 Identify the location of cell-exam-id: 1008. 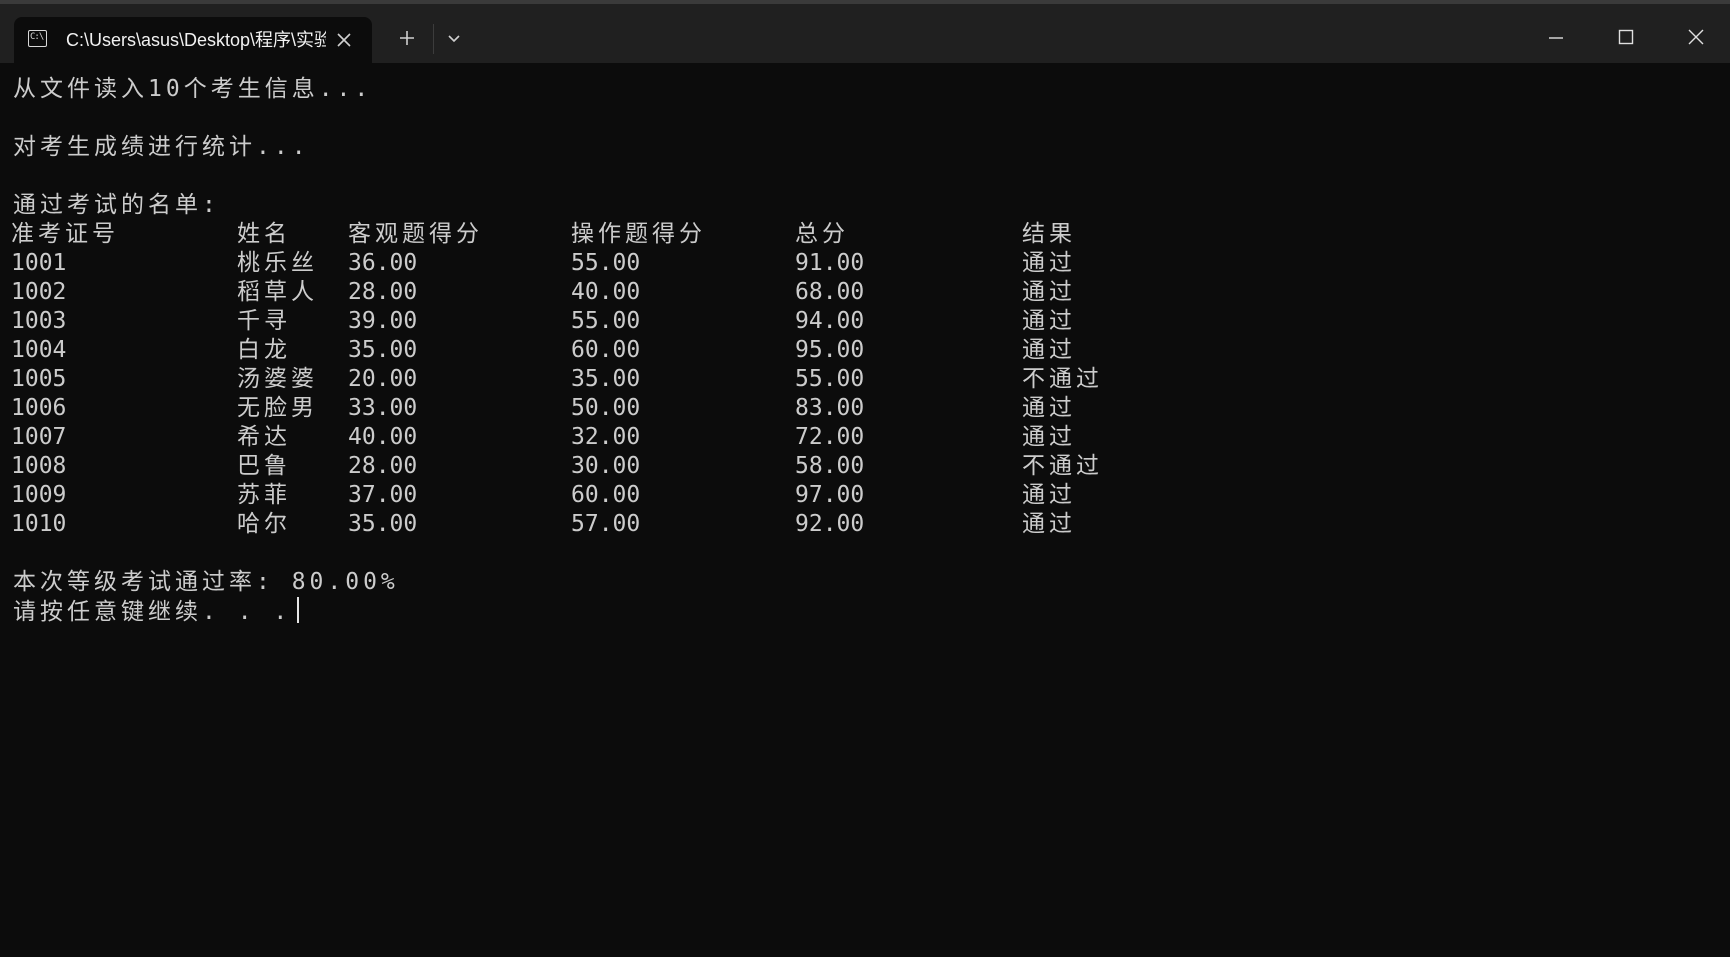
(39, 466).